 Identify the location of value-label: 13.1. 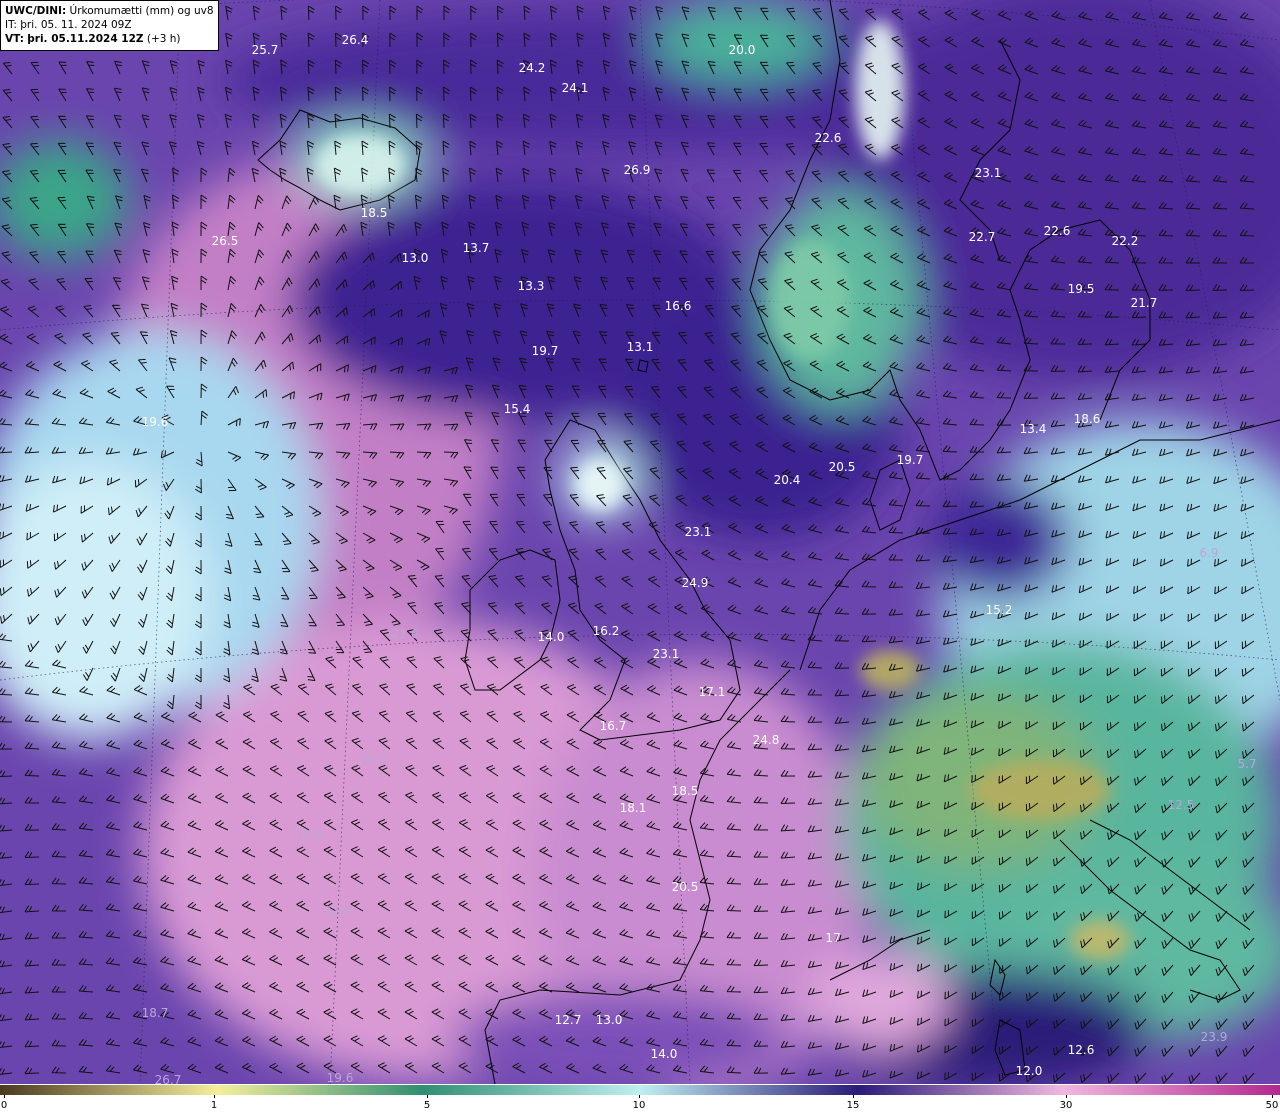
(640, 347).